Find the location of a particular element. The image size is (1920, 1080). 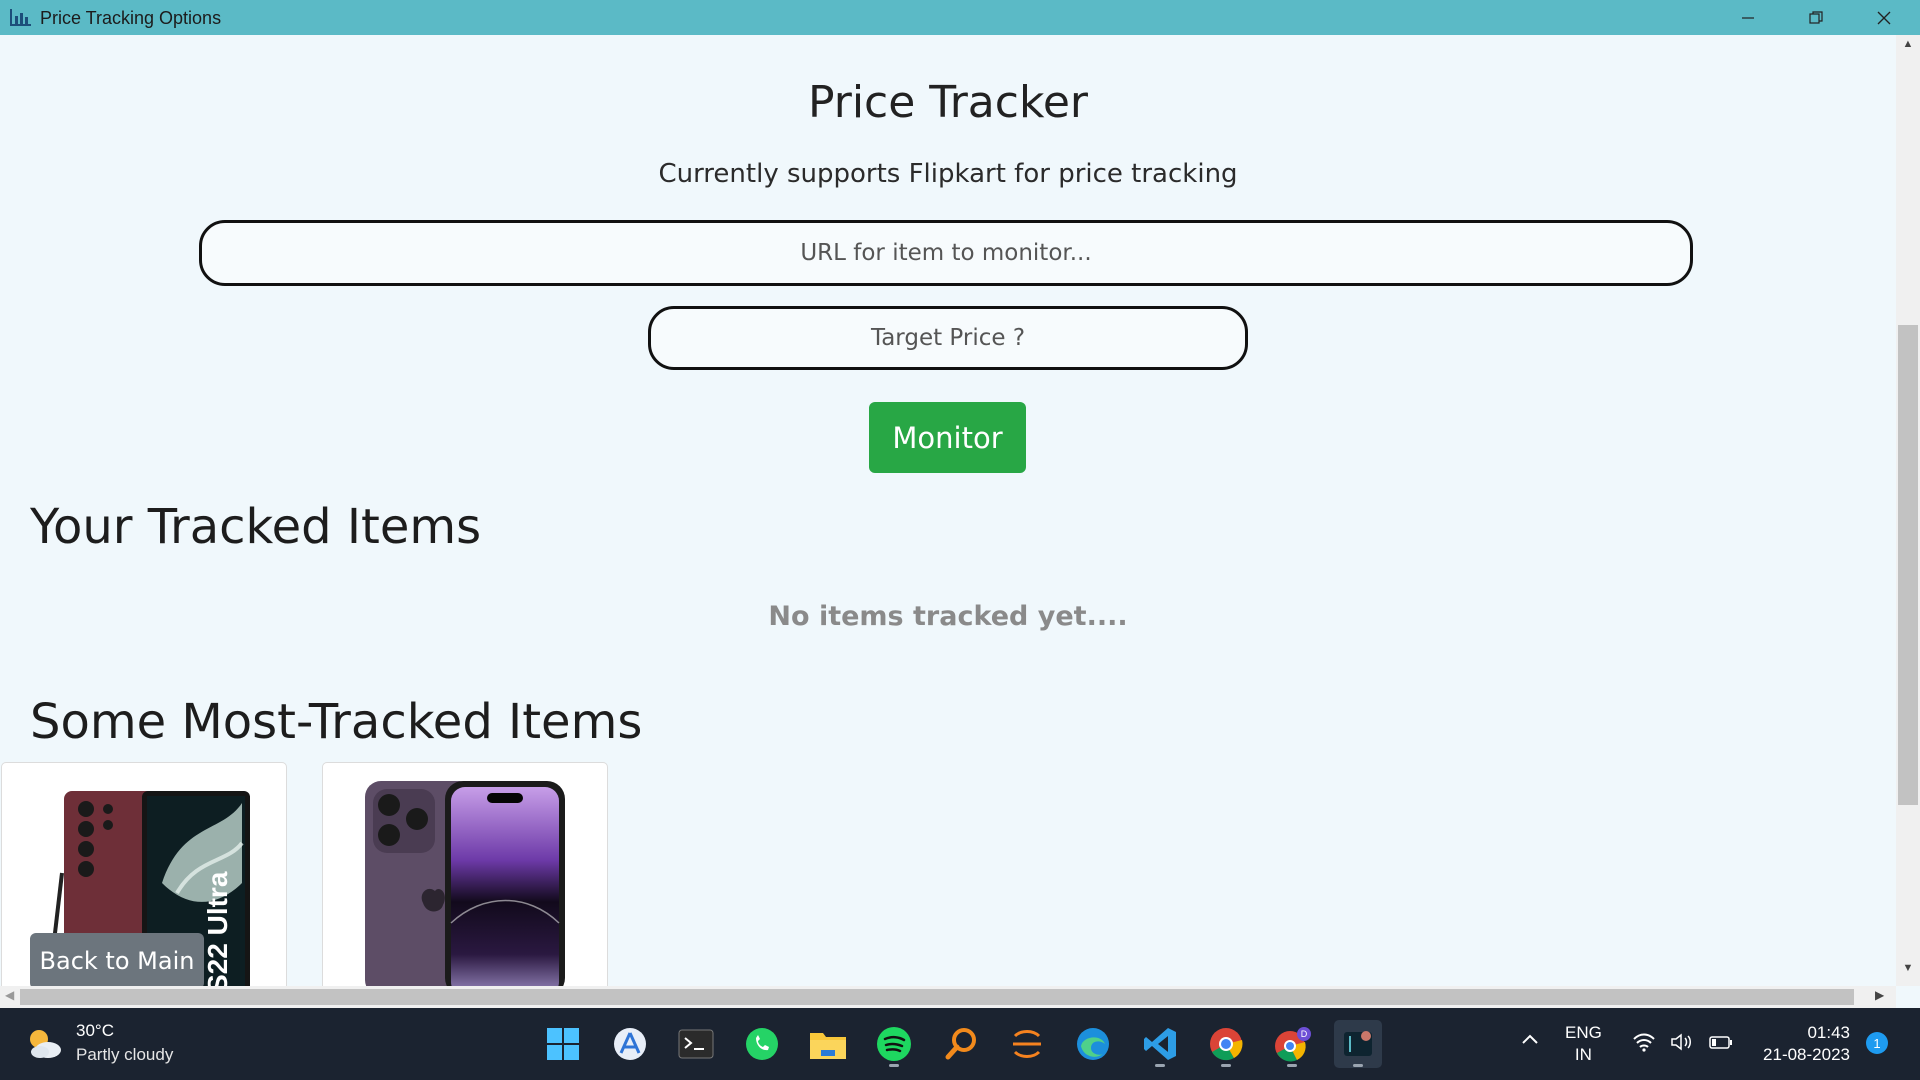

whatsapp-icon is located at coordinates (762, 1044).